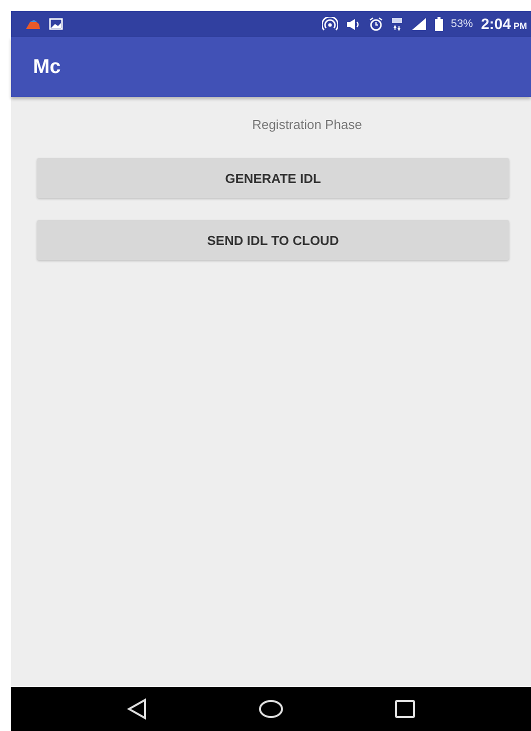 The height and width of the screenshot is (731, 531). I want to click on clock: 2:04 PM, so click(503, 24).